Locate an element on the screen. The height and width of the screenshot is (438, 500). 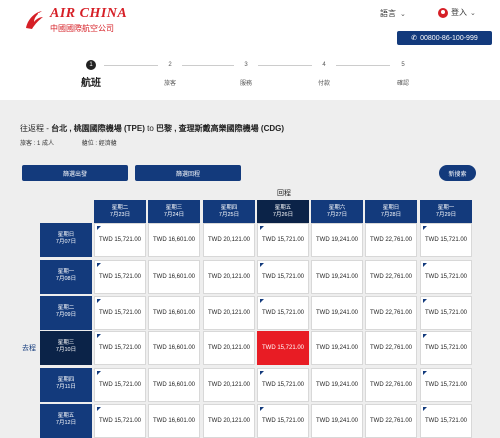
brand-name-cn: 中國國際航空公司 is located at coordinates (82, 28).